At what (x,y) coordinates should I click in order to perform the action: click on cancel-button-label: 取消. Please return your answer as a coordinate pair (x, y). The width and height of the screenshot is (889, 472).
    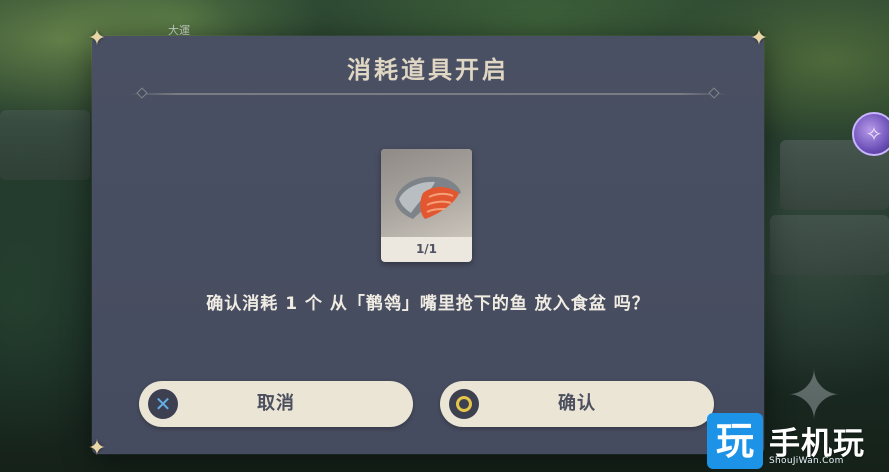
    Looking at the image, I should click on (276, 403).